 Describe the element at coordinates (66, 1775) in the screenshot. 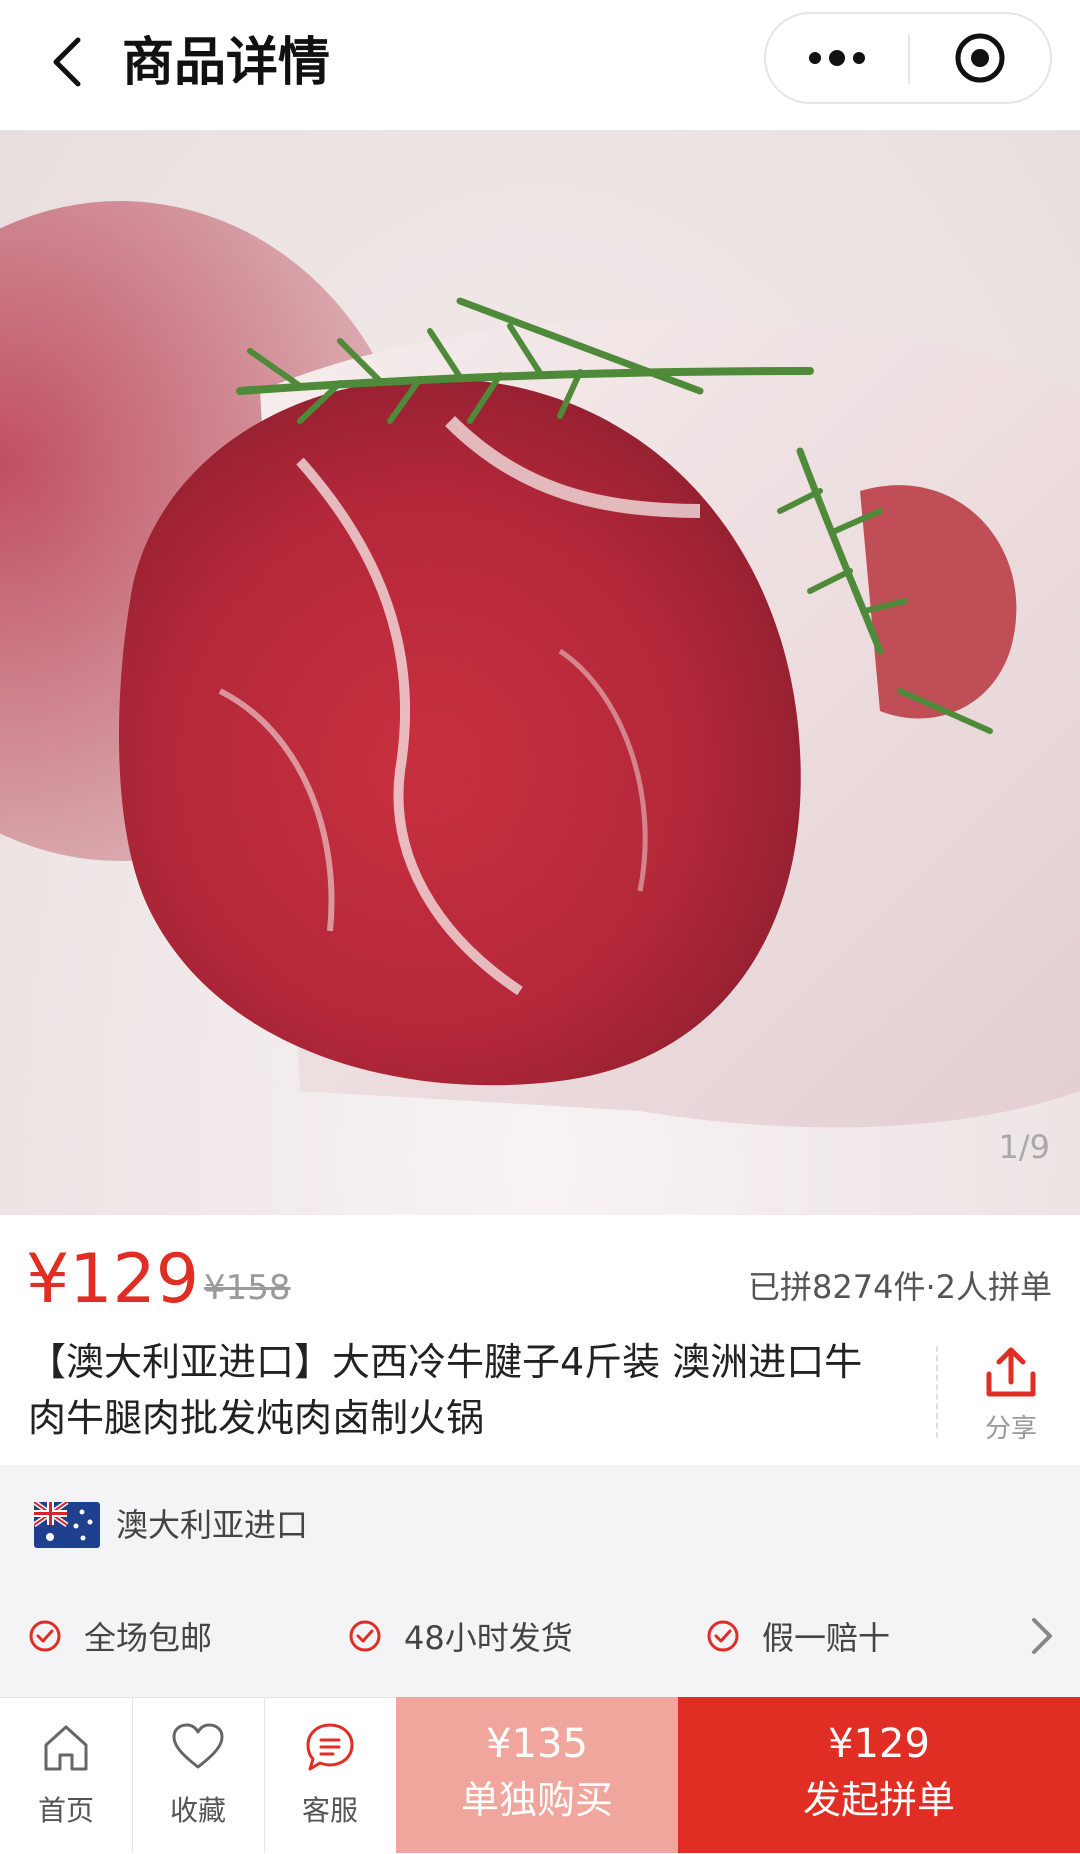

I see `nav-home-button: 首页` at that location.